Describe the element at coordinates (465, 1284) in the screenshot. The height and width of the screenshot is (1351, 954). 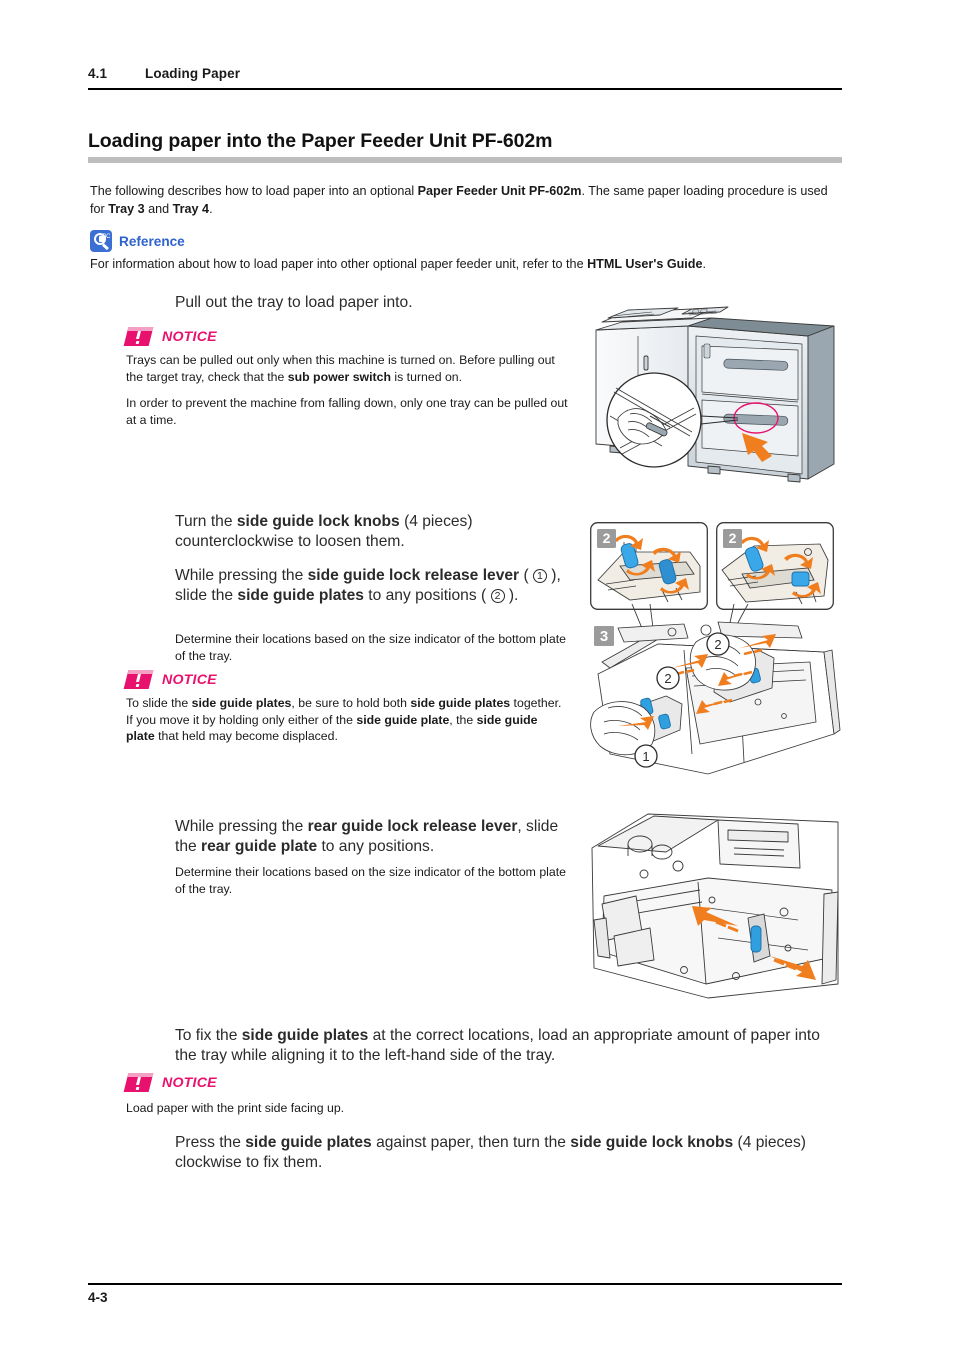
I see `footer-rule` at that location.